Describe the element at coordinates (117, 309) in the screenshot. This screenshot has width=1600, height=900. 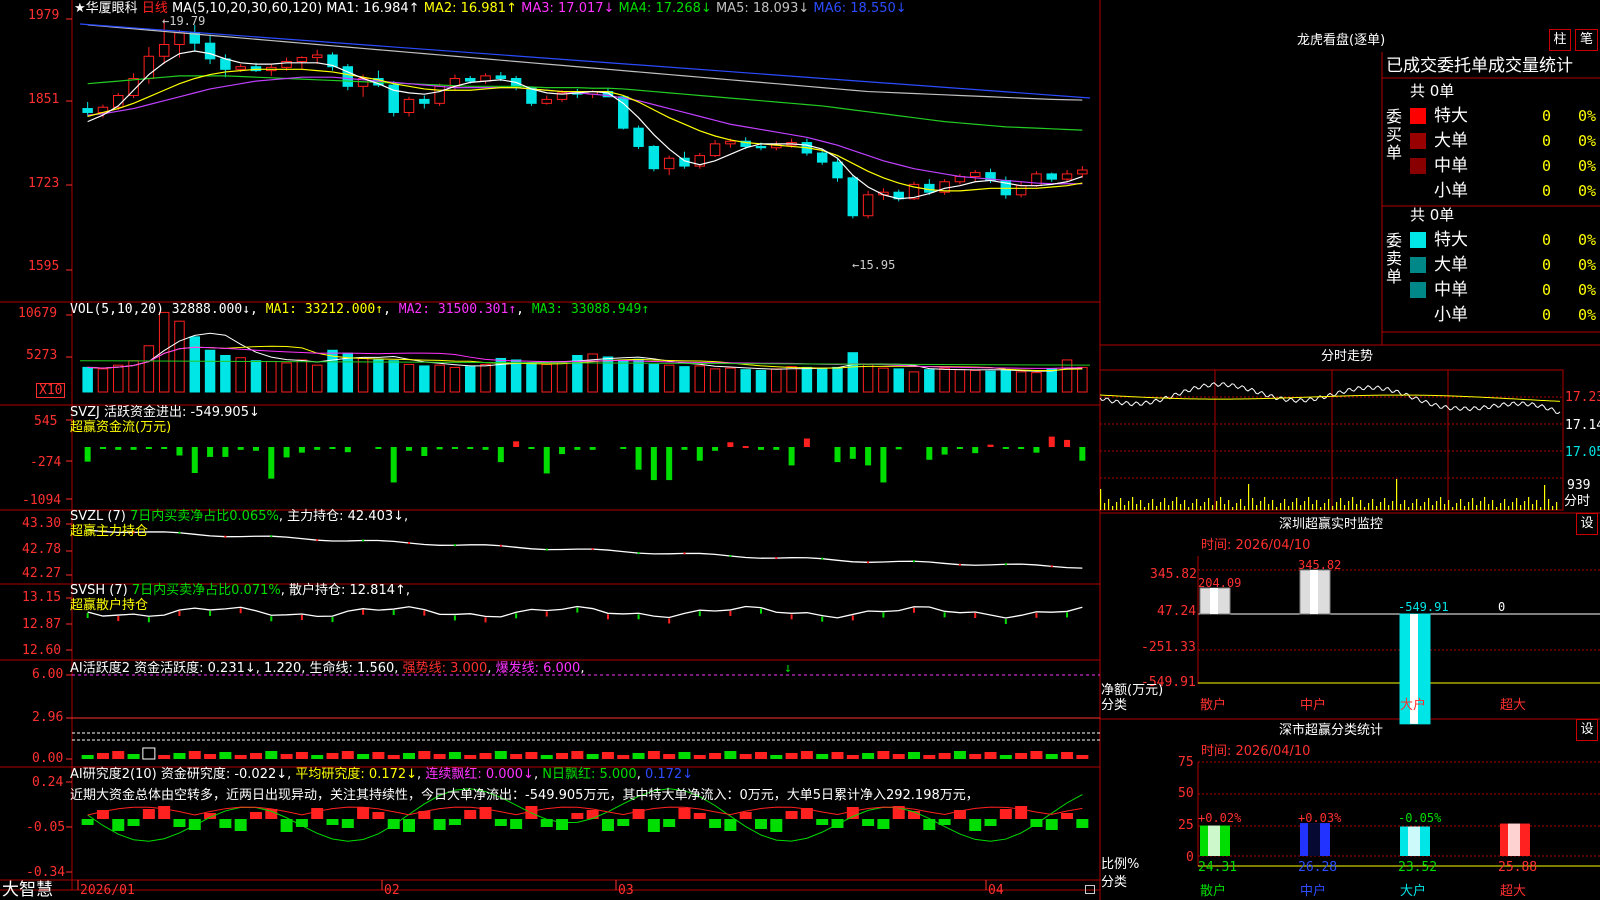
I see `vol-title: VOL(5,10,20)` at that location.